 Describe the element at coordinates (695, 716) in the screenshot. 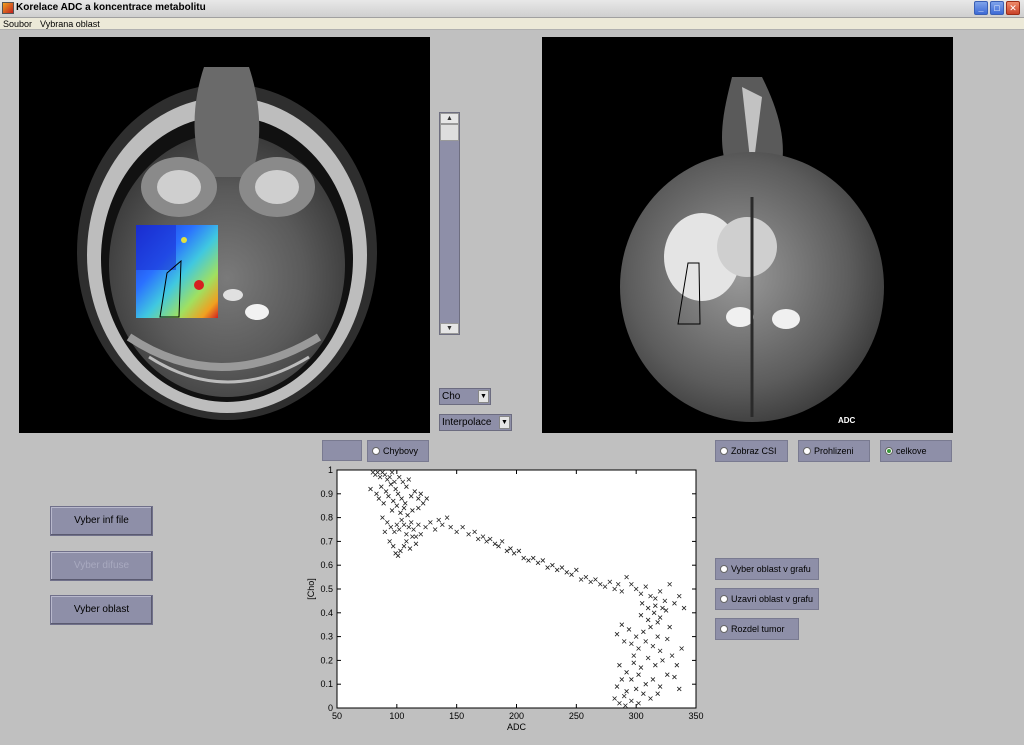

I see `x-tick-label: 350` at that location.